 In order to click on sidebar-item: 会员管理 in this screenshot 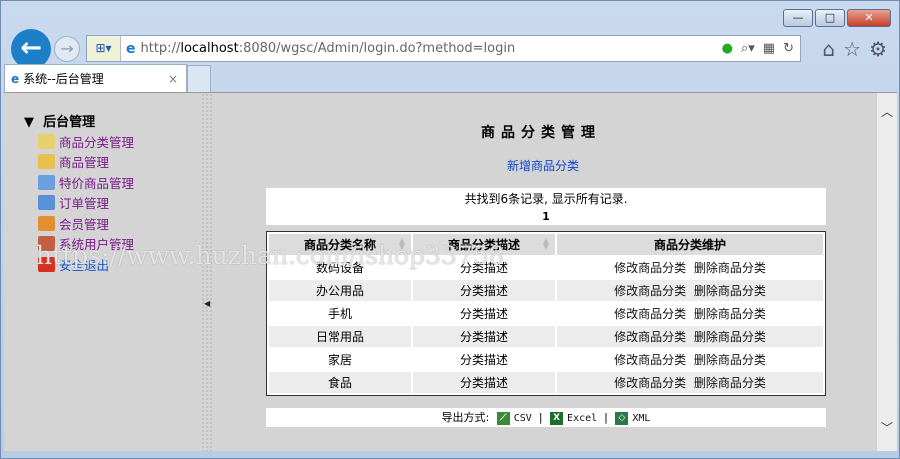, I will do `click(86, 223)`.